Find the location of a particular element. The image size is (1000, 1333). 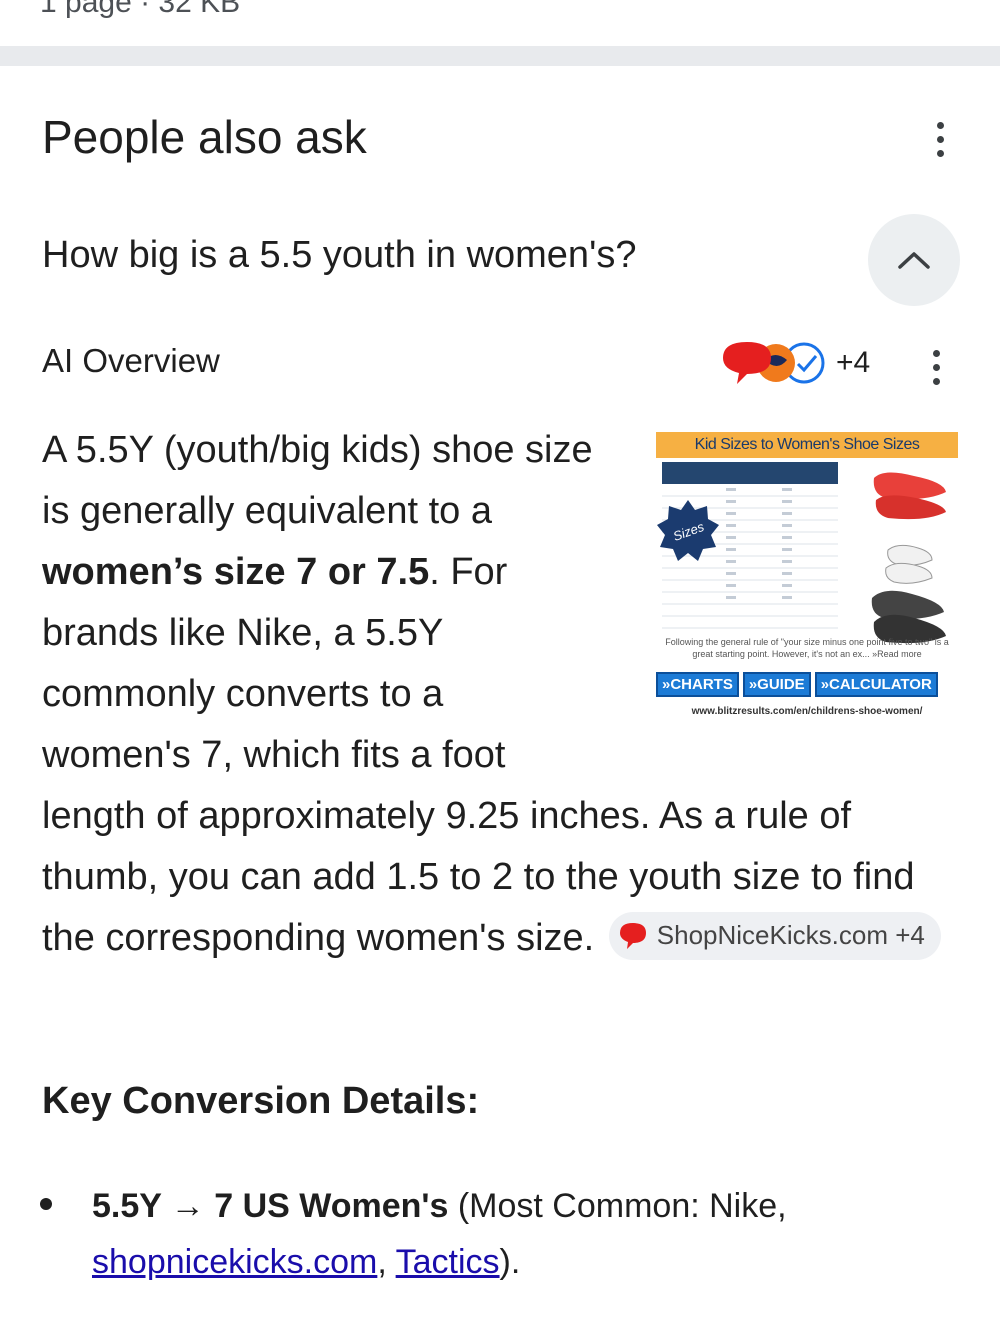

source-favicons is located at coordinates (773, 364).